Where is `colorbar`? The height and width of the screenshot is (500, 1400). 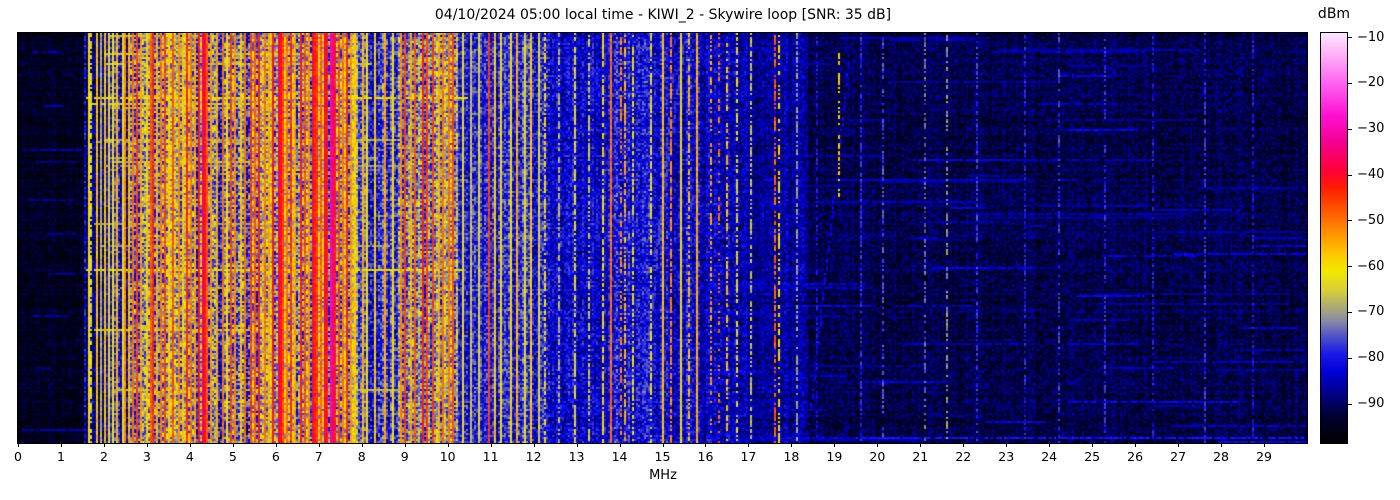 colorbar is located at coordinates (1334, 238).